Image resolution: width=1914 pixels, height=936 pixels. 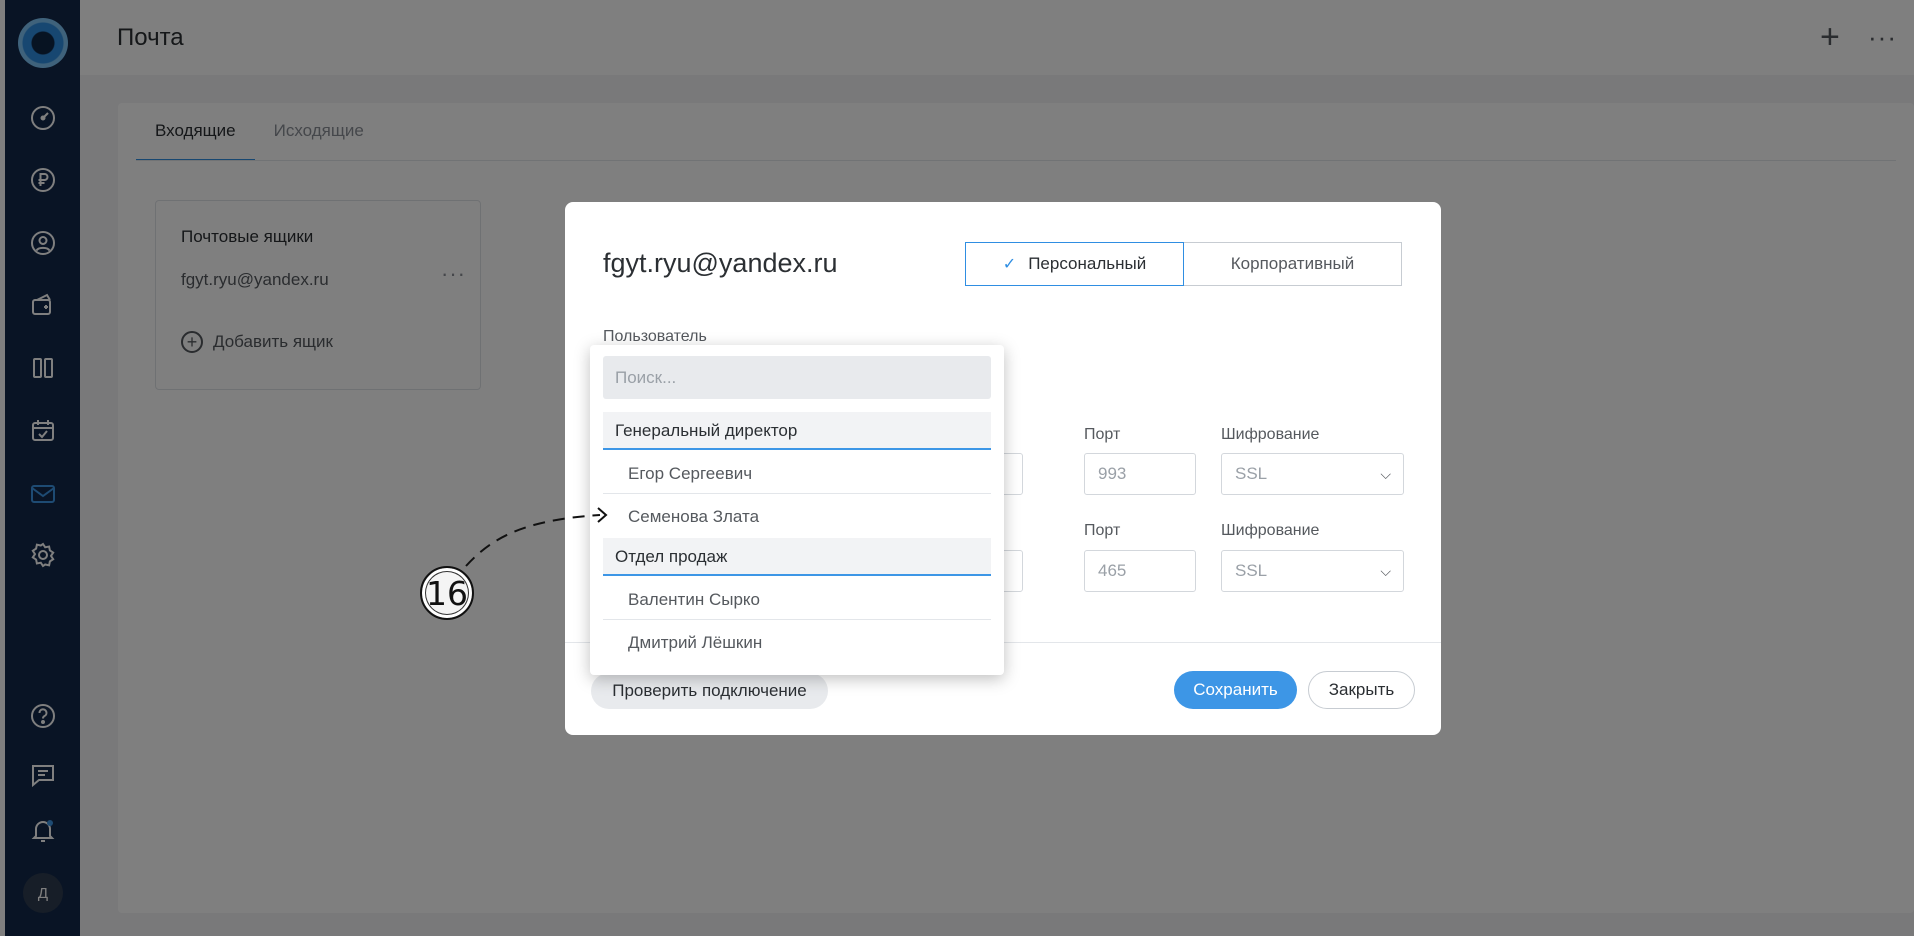 I want to click on user-option: Дмитрий Лёшкин, so click(x=797, y=642).